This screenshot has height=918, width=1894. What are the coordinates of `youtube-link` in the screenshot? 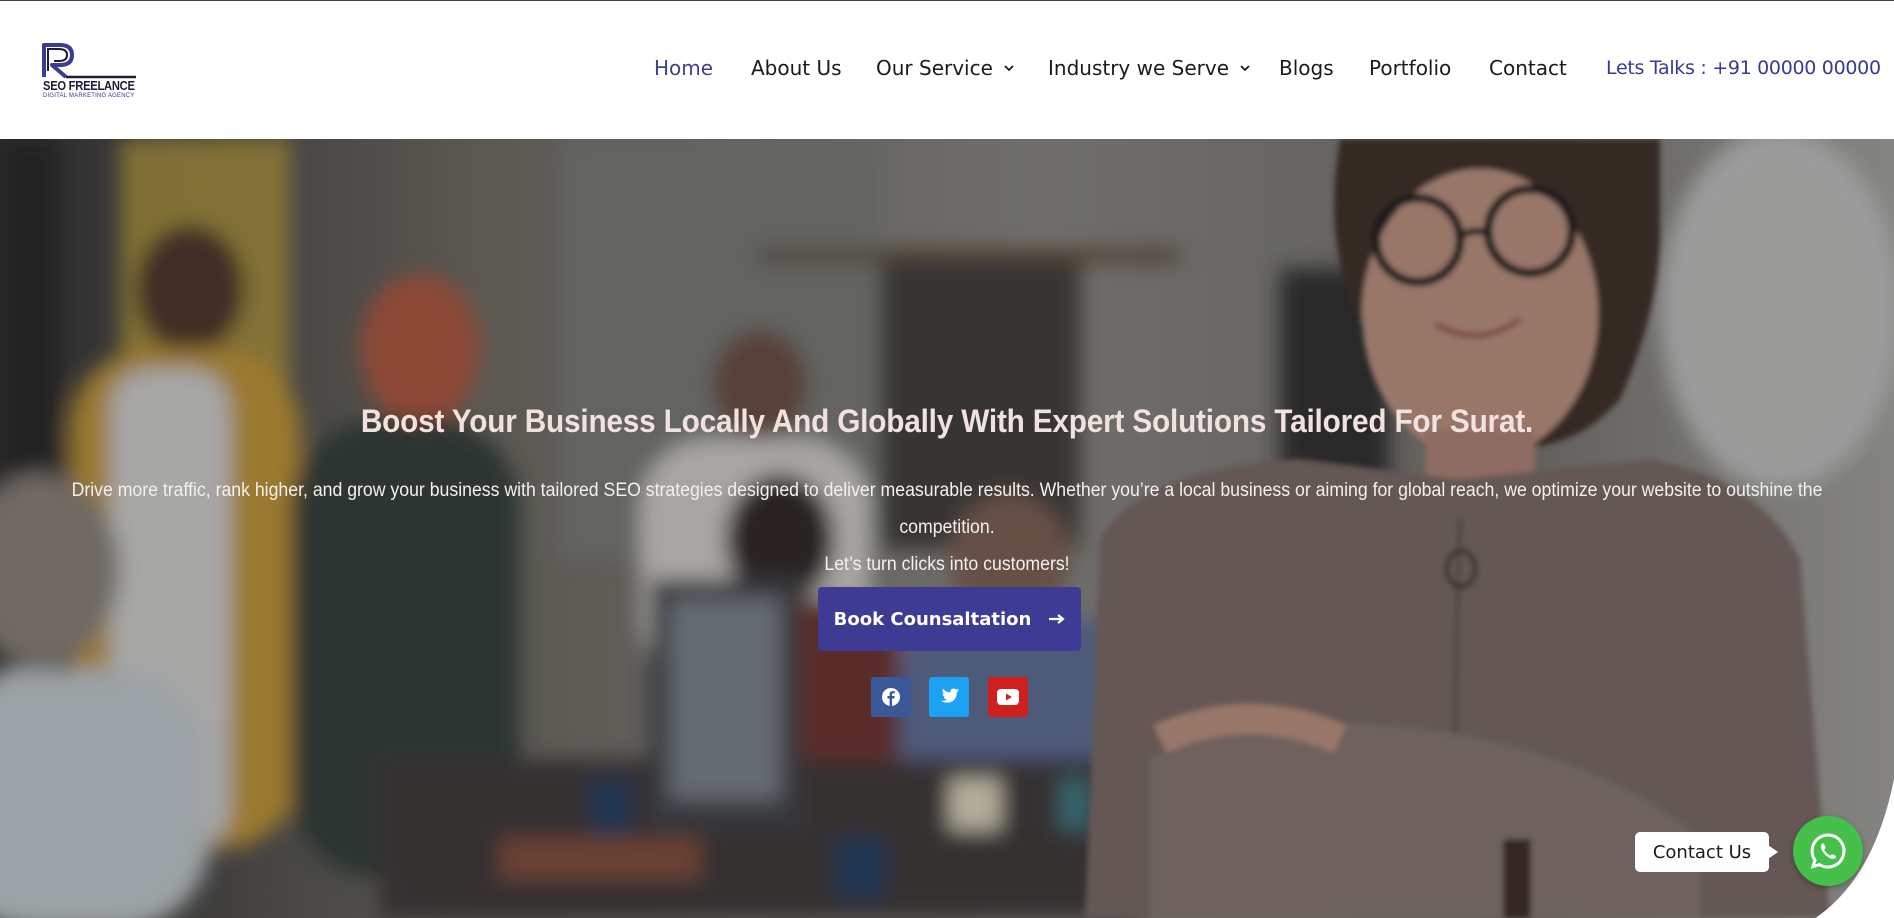 It's located at (1008, 697).